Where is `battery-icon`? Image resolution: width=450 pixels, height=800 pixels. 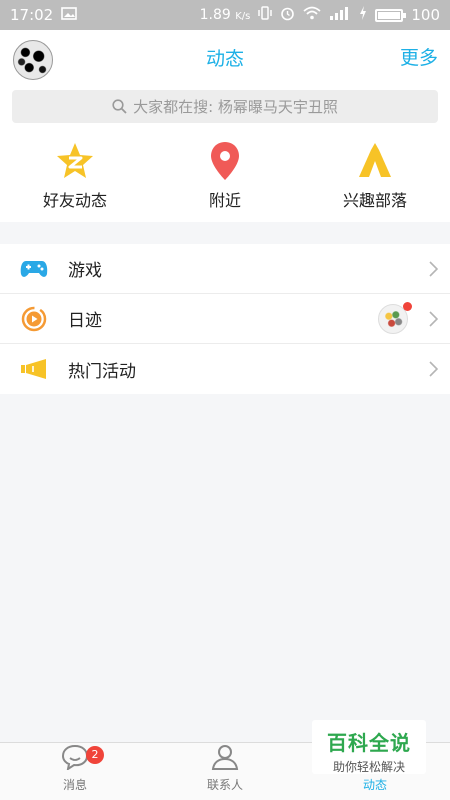
battery-icon is located at coordinates (391, 15).